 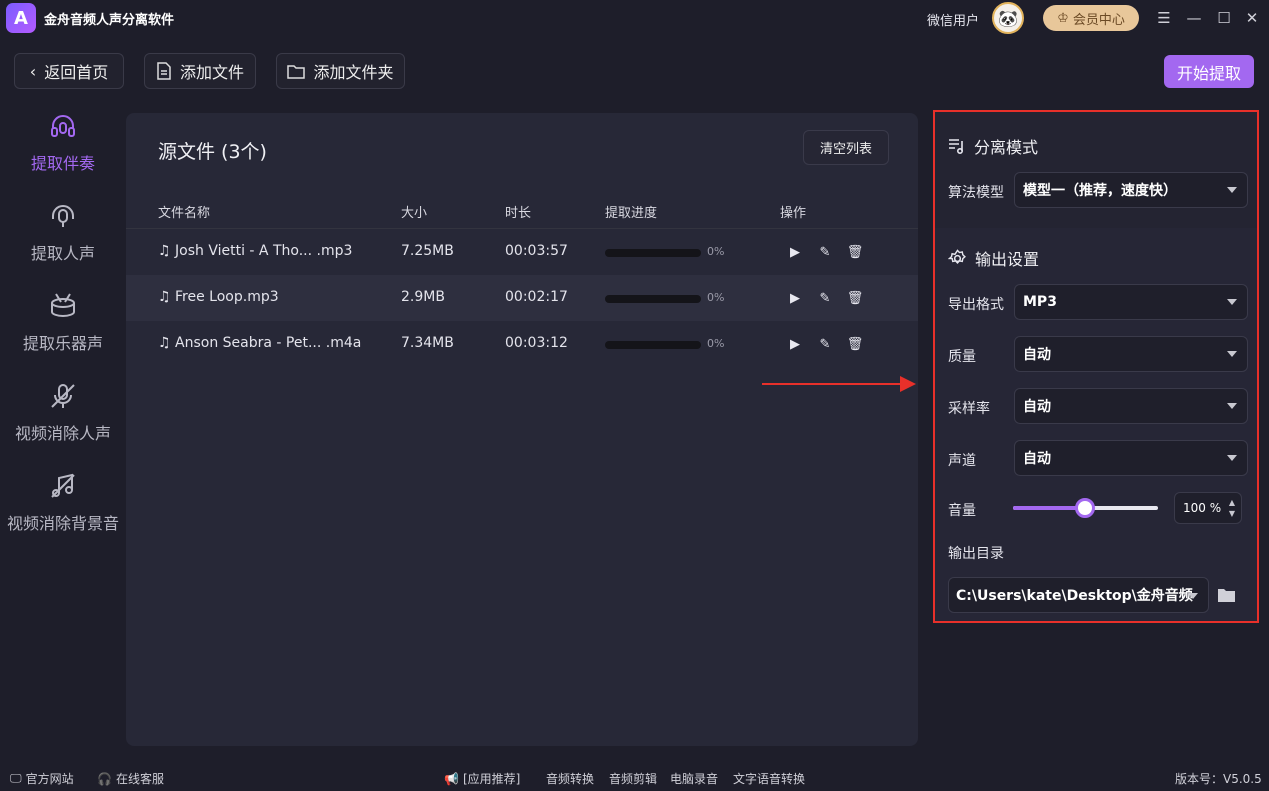 What do you see at coordinates (1202, 508) in the screenshot?
I see `volume-value: 100 %` at bounding box center [1202, 508].